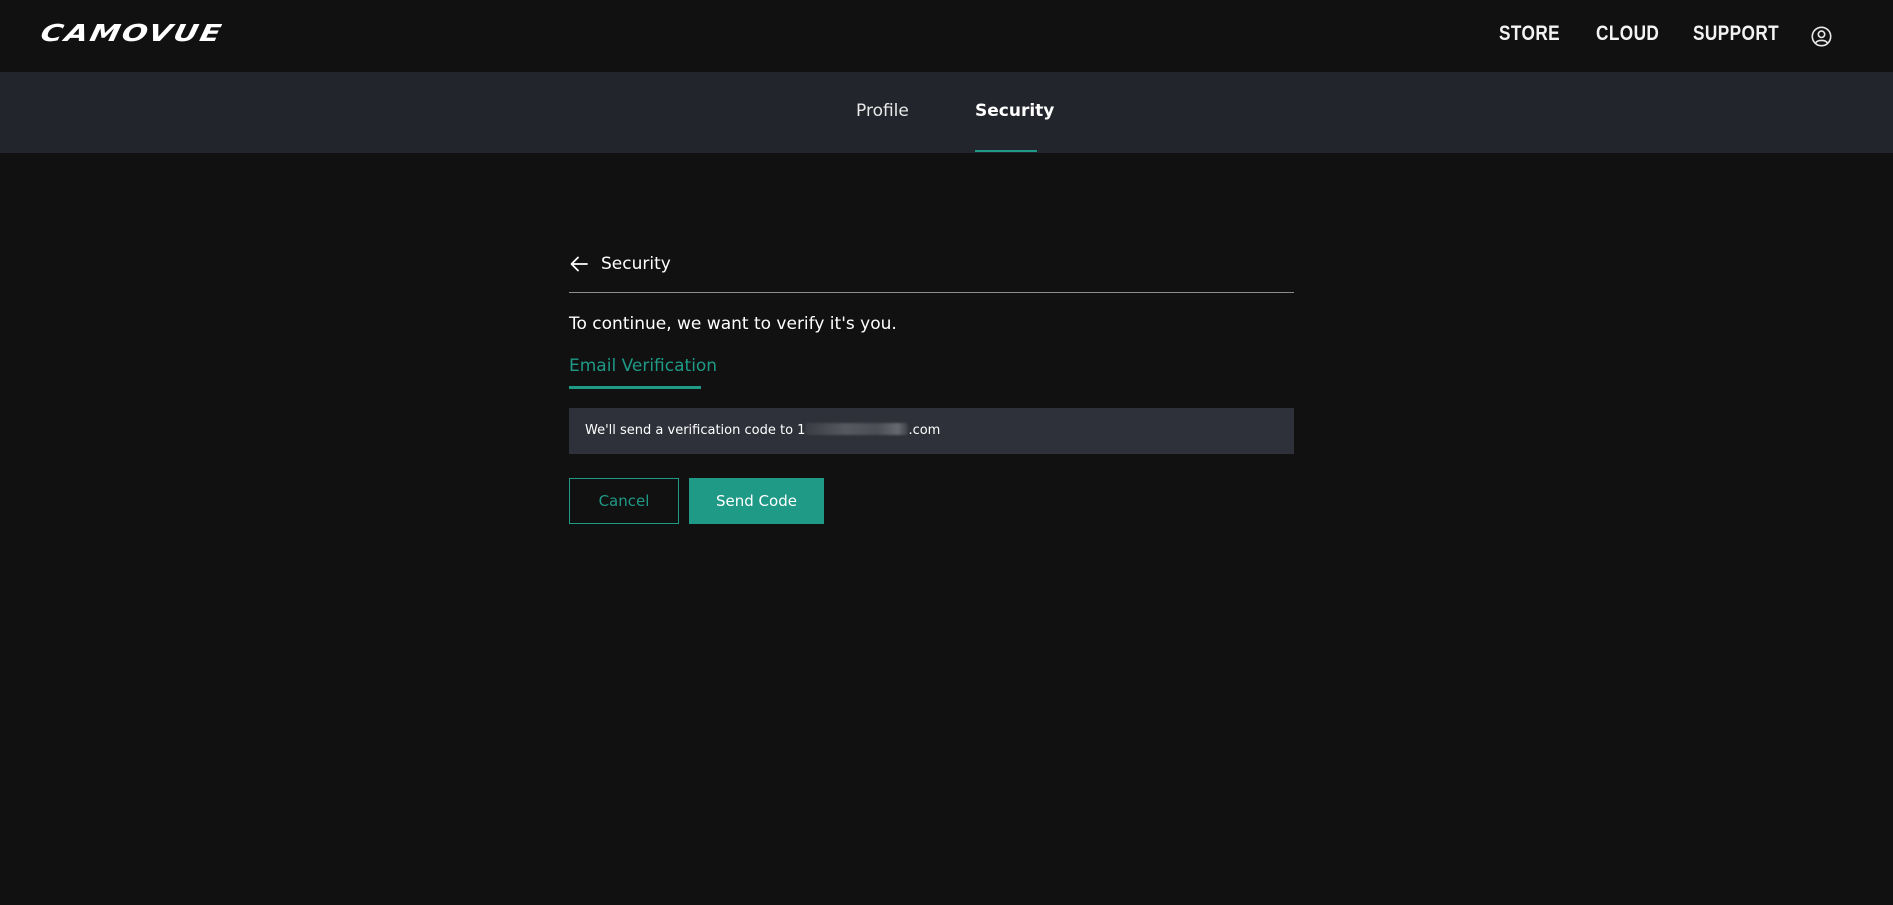 The width and height of the screenshot is (1893, 905). What do you see at coordinates (1006, 151) in the screenshot?
I see `active-tab-indicator` at bounding box center [1006, 151].